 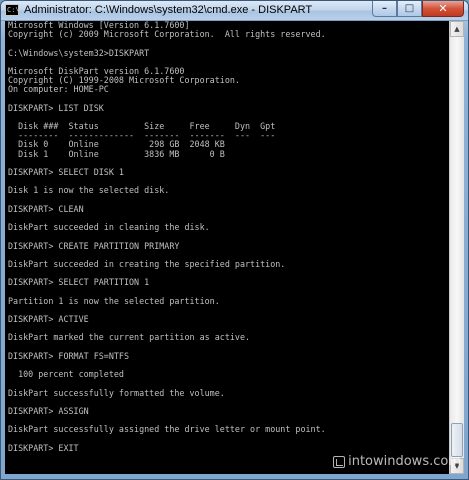 What do you see at coordinates (457, 440) in the screenshot?
I see `scrollbar-thumb` at bounding box center [457, 440].